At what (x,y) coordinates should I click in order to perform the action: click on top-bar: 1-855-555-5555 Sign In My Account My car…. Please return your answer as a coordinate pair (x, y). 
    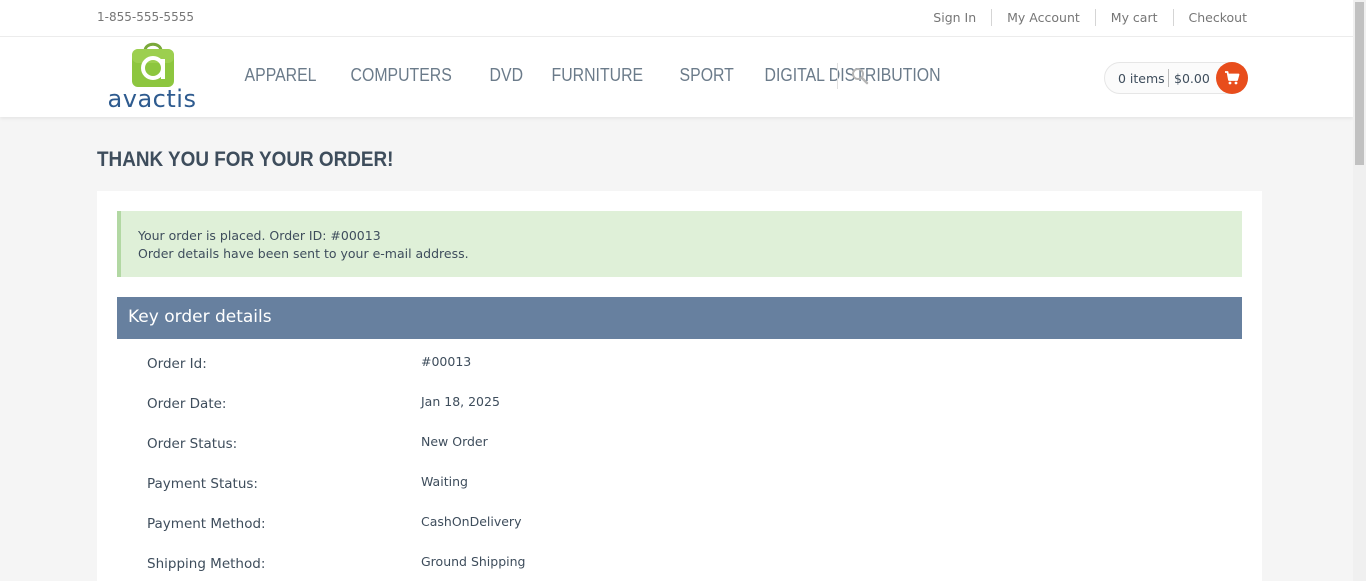
    Looking at the image, I should click on (676, 18).